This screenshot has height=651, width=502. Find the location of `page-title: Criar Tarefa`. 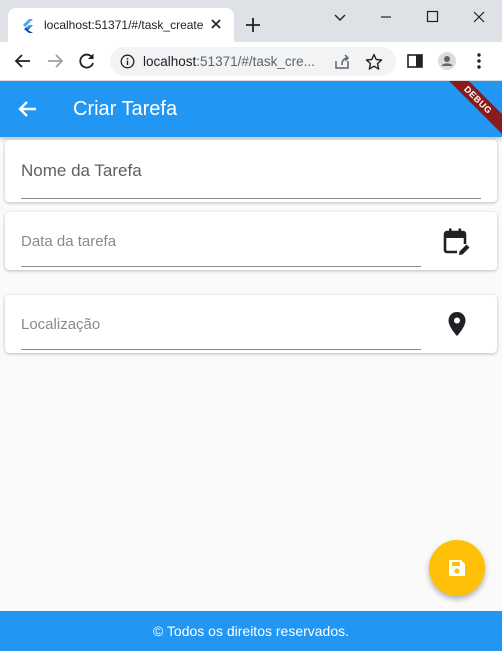

page-title: Criar Tarefa is located at coordinates (125, 109).